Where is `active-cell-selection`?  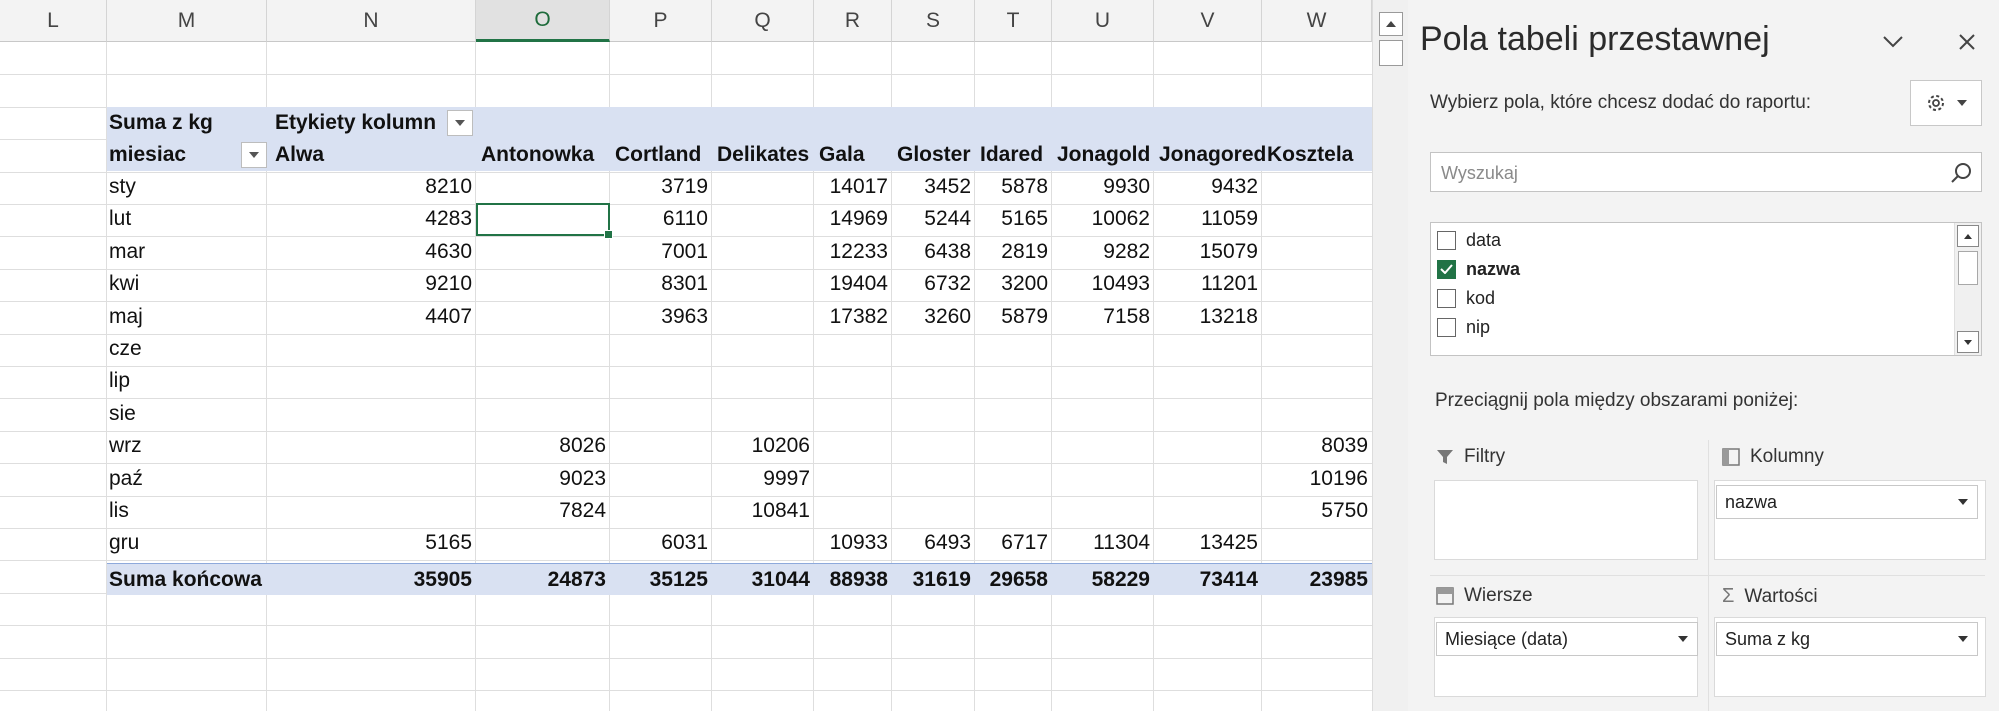 active-cell-selection is located at coordinates (544, 221).